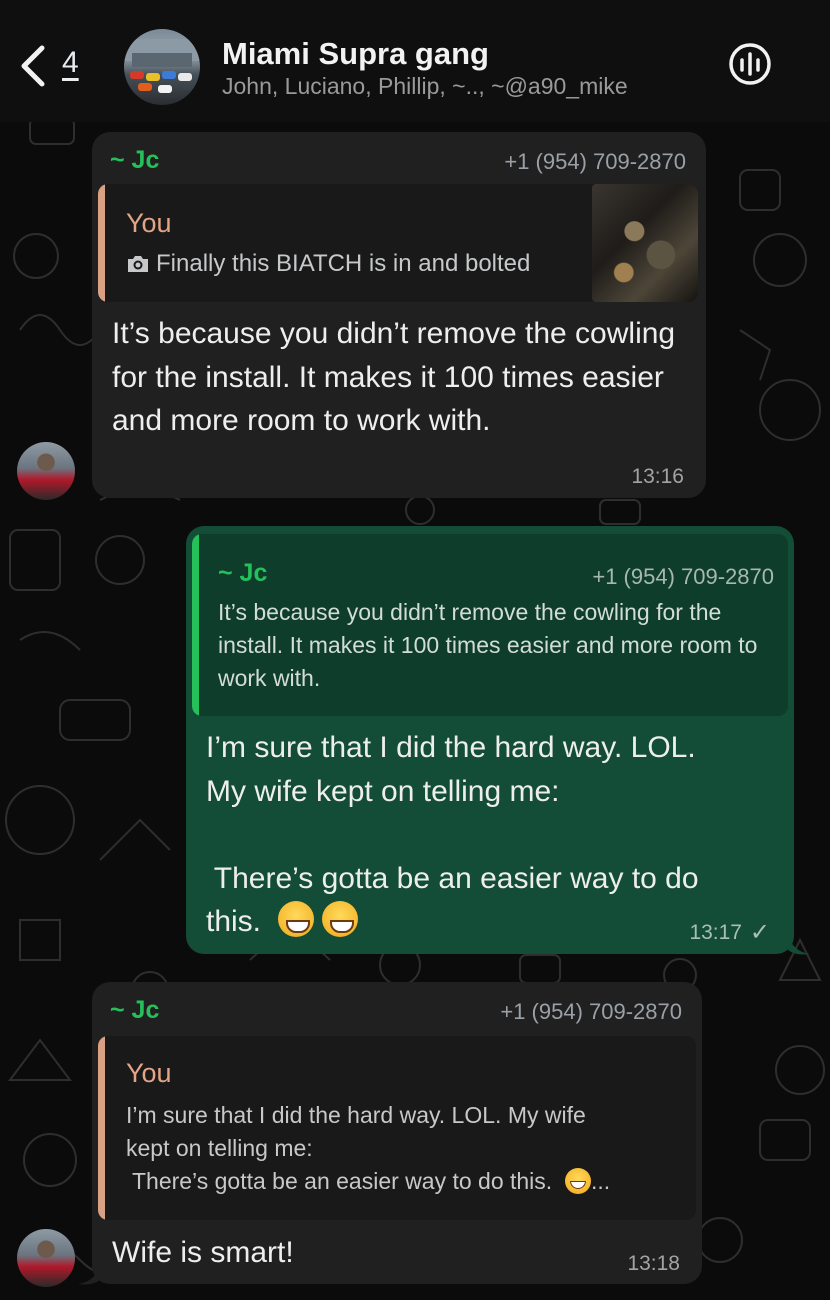  What do you see at coordinates (203, 1252) in the screenshot?
I see `message-text: Wife is smart!` at bounding box center [203, 1252].